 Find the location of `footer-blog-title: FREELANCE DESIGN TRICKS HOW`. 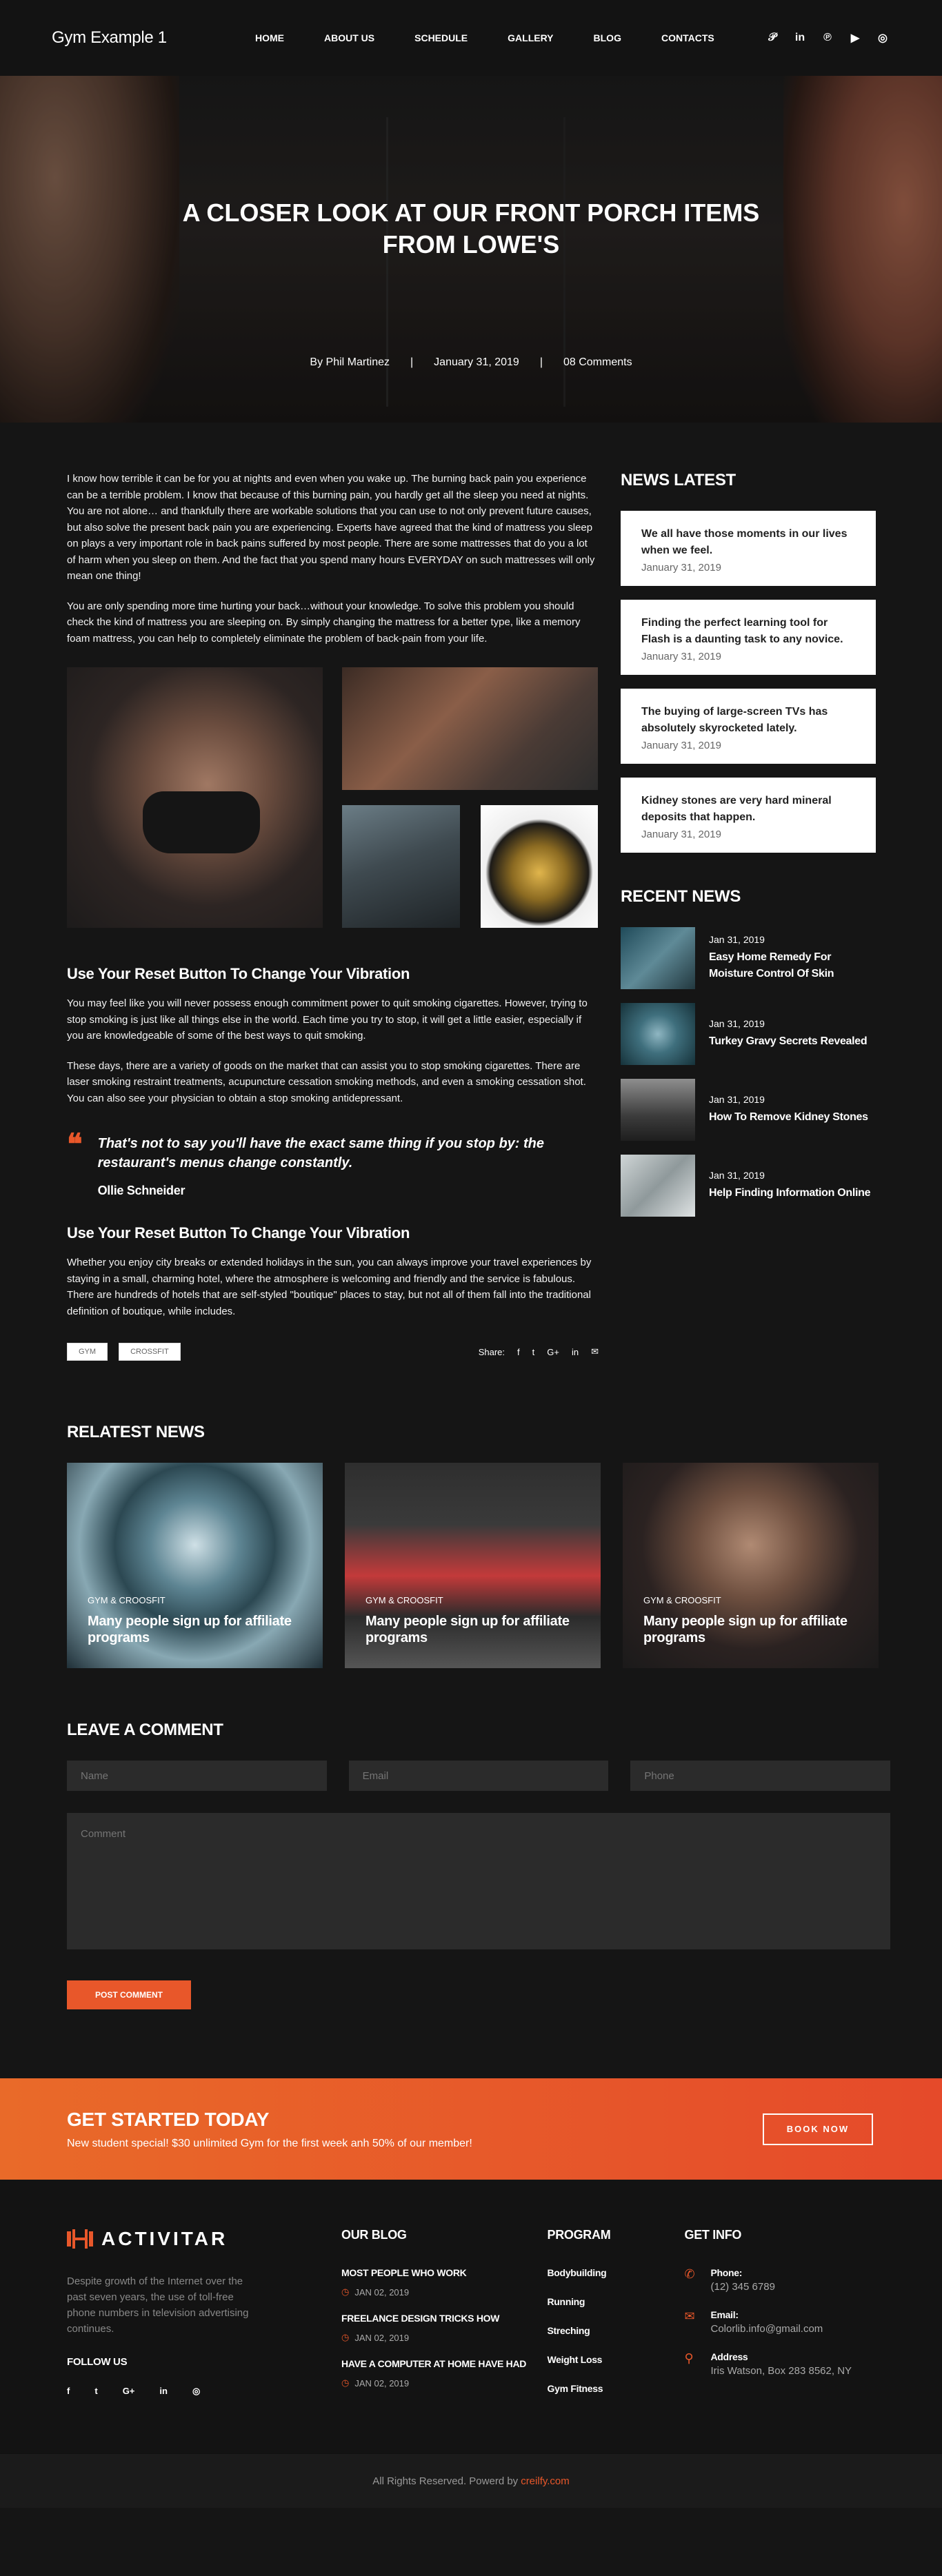

footer-blog-title: FREELANCE DESIGN TRICKS HOW is located at coordinates (444, 2318).